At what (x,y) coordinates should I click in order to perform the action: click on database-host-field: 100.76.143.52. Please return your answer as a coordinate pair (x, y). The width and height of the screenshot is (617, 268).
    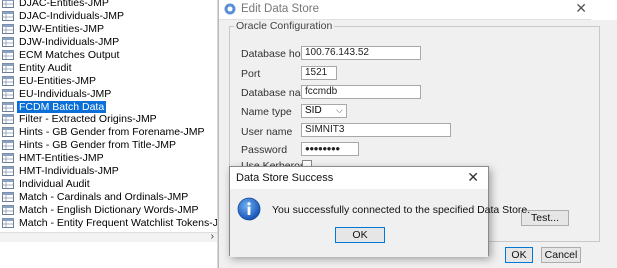
    Looking at the image, I should click on (361, 53).